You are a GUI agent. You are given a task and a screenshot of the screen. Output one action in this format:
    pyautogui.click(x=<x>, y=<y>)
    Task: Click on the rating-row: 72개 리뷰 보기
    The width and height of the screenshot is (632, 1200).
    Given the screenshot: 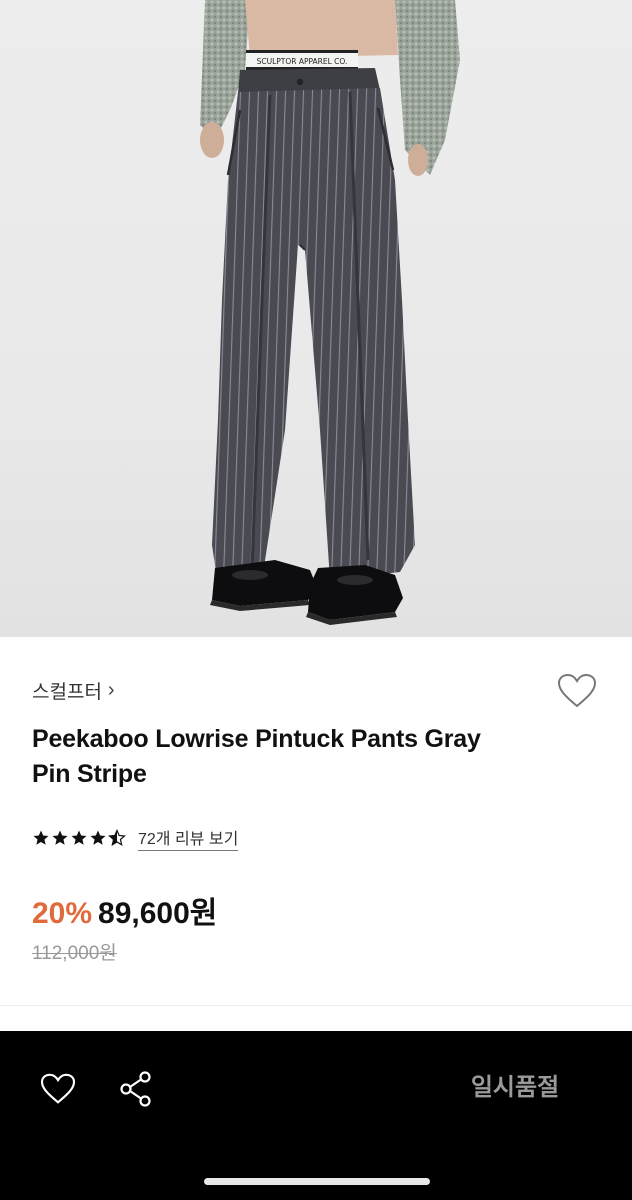 What is the action you would take?
    pyautogui.click(x=135, y=838)
    